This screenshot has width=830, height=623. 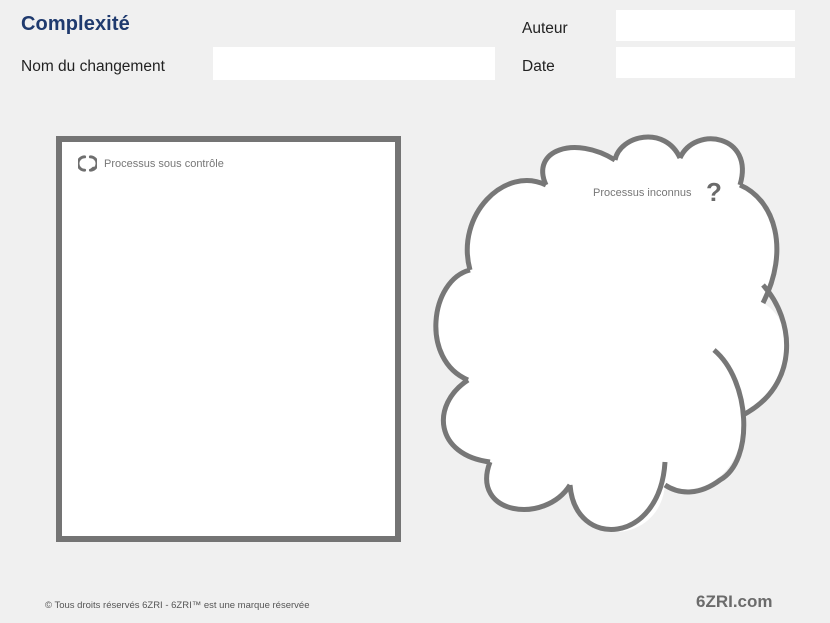 I want to click on brand-logo: 6ZRI.com, so click(x=734, y=601).